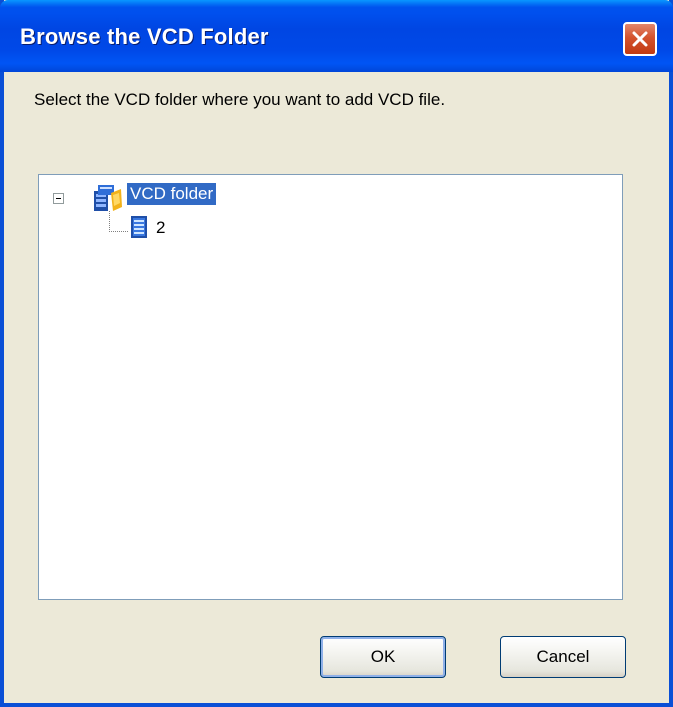  I want to click on cancel-button: Cancel, so click(563, 657).